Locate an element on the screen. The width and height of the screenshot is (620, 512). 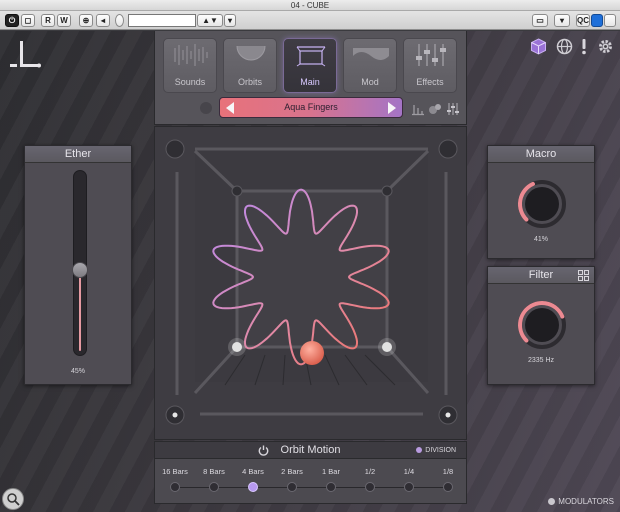
alert-icon is located at coordinates (584, 46).